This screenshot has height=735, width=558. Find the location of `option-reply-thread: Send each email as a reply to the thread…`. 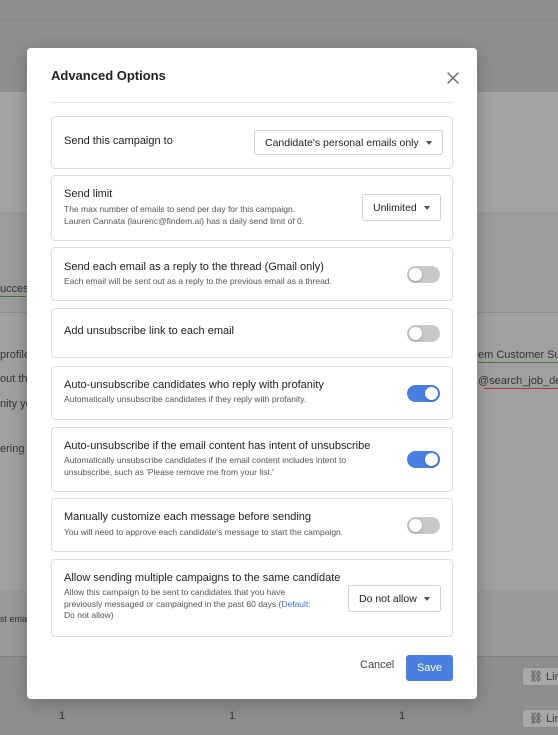

option-reply-thread: Send each email as a reply to the thread… is located at coordinates (252, 274).